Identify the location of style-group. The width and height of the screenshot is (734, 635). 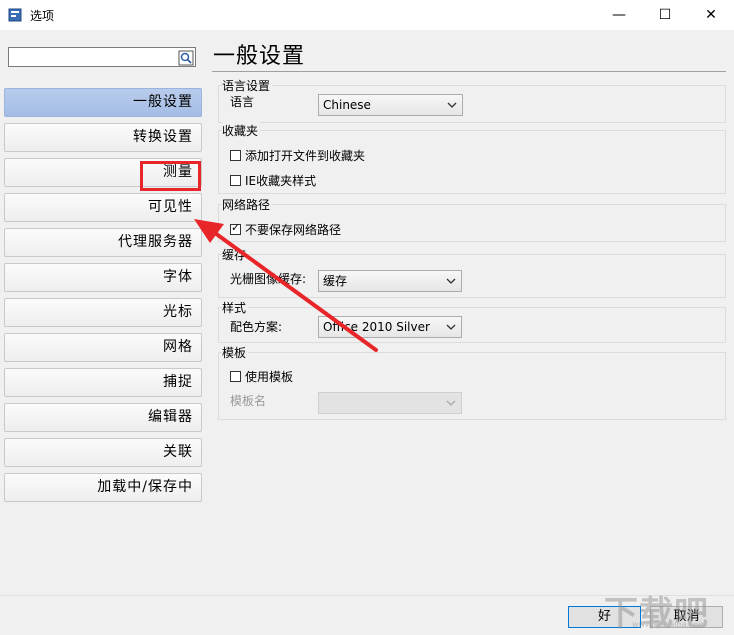
(472, 325).